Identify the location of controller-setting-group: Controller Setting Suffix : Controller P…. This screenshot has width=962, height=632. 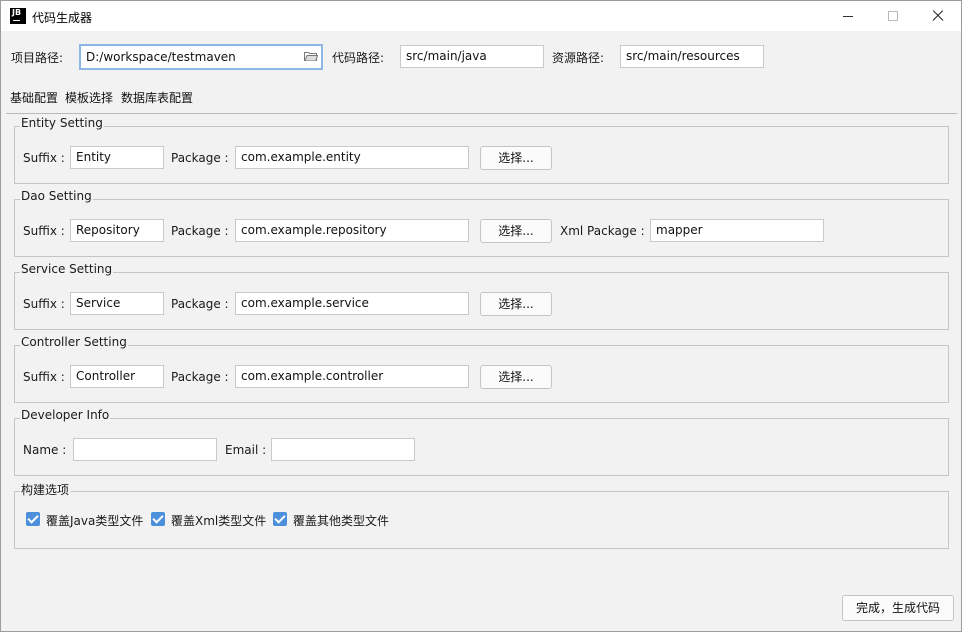
(481, 369).